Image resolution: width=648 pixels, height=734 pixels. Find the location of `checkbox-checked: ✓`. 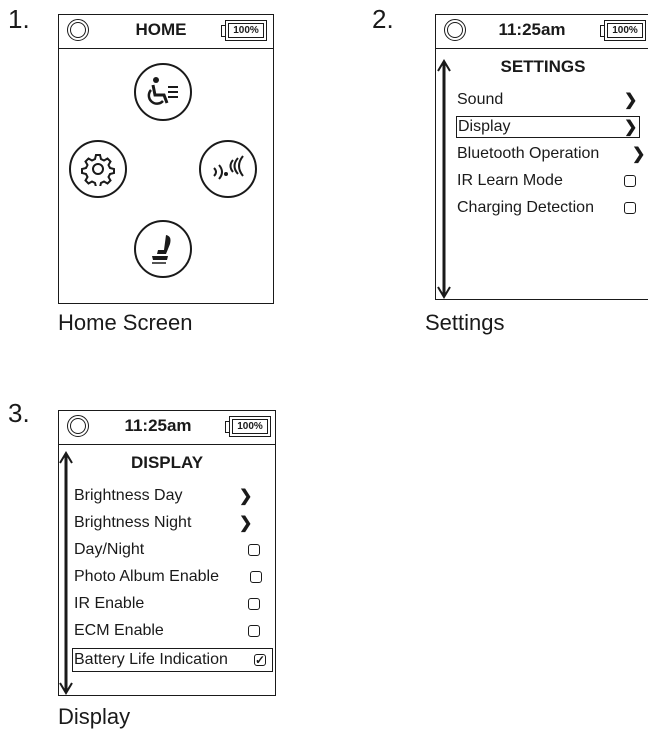

checkbox-checked: ✓ is located at coordinates (260, 660).